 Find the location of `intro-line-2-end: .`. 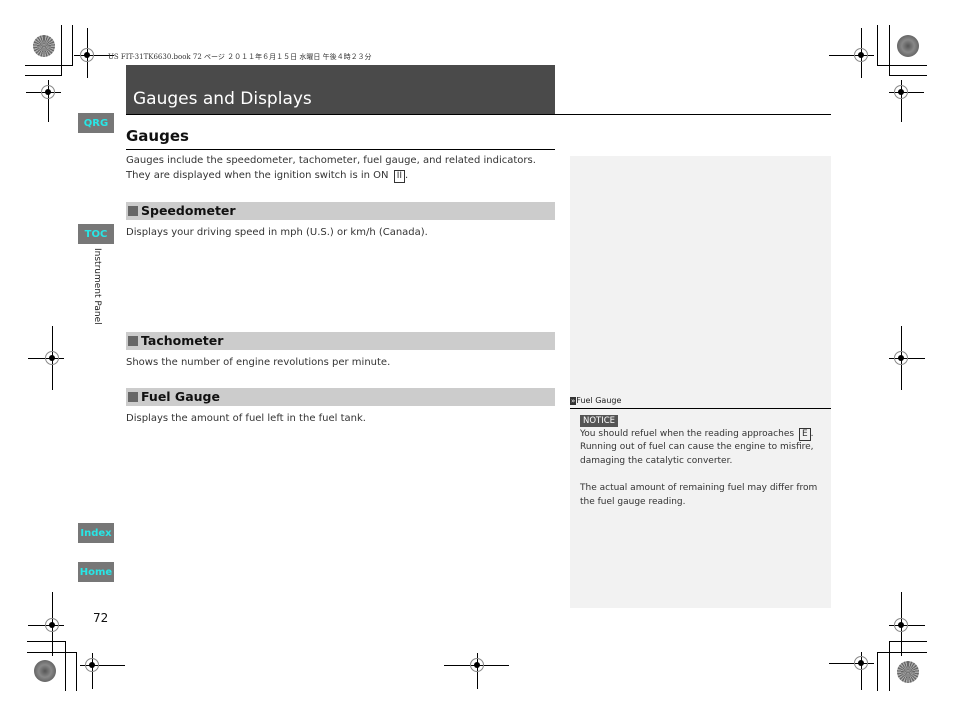

intro-line-2-end: . is located at coordinates (407, 175).